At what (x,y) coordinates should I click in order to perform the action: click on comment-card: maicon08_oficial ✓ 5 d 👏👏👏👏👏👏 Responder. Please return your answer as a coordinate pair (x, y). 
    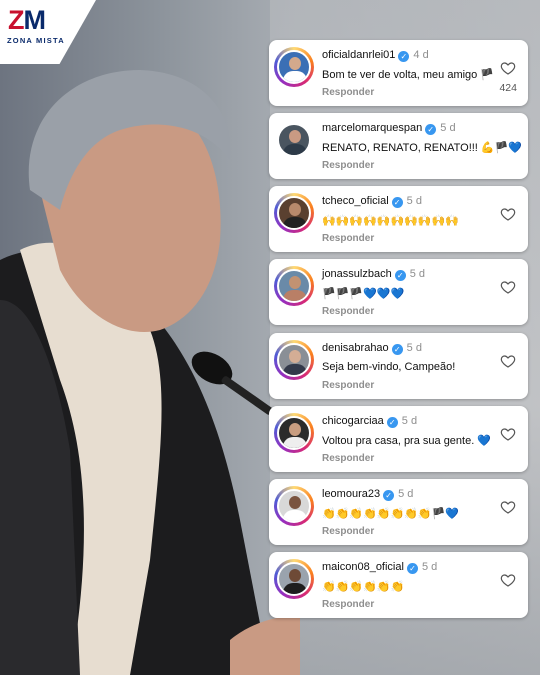
    Looking at the image, I should click on (398, 585).